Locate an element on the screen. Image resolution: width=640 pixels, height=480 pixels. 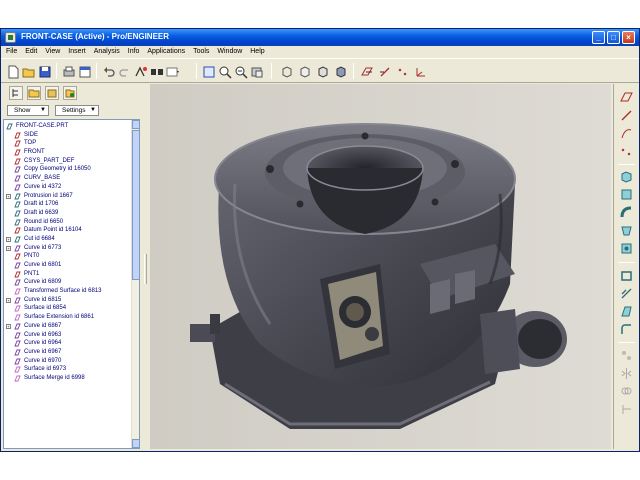
new-file-icon is located at coordinates (12, 71).